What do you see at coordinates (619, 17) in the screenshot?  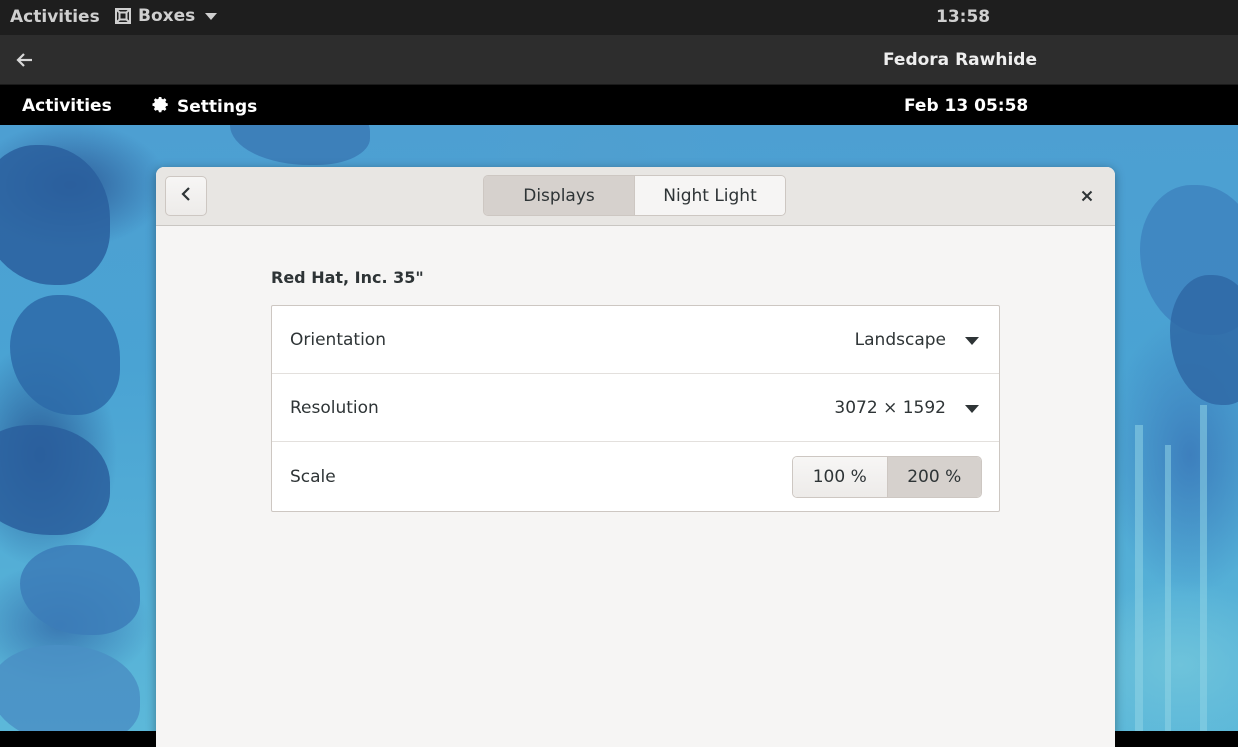 I see `host-top-bar: Activities Boxes 13:58` at bounding box center [619, 17].